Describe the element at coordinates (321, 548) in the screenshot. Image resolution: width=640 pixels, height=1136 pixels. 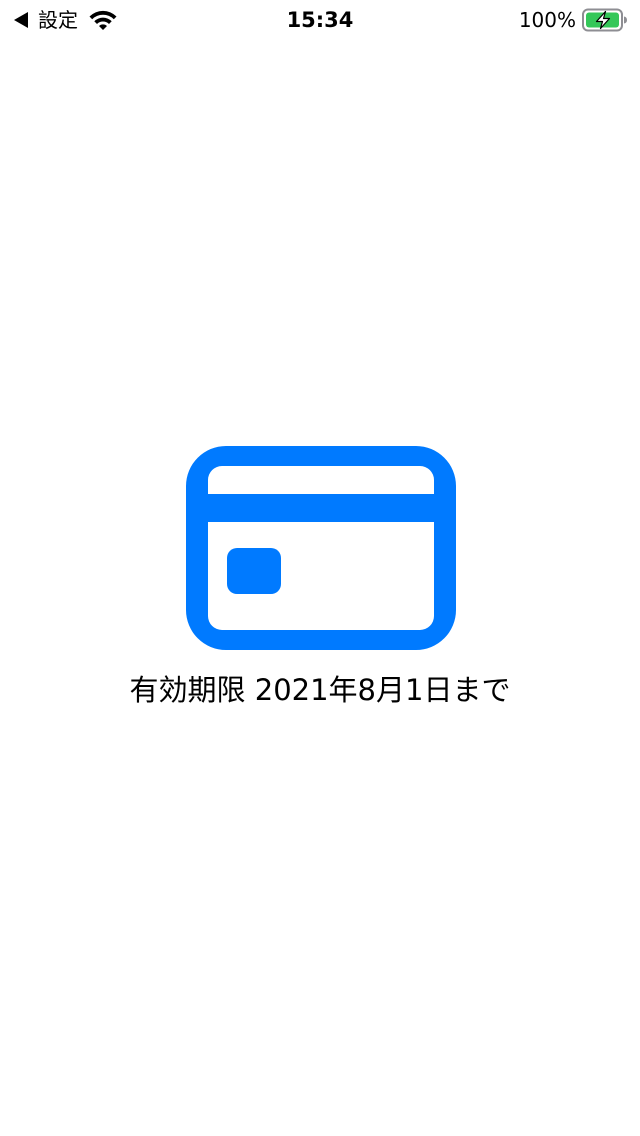
I see `credit-card-icon` at that location.